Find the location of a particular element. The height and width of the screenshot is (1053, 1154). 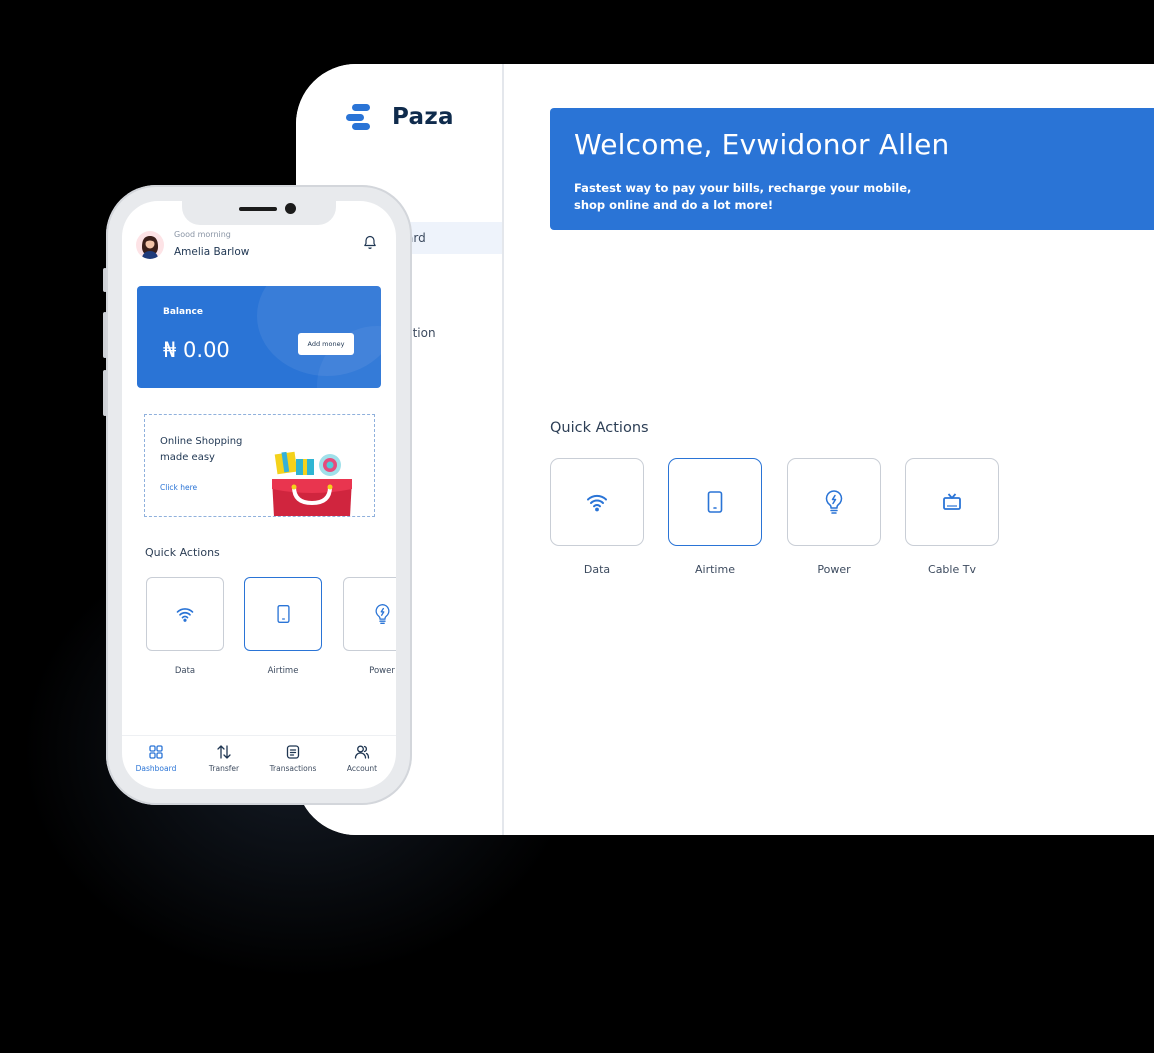

bottom-tab-bar: Dashboard Transfer Transactions Account is located at coordinates (259, 762).